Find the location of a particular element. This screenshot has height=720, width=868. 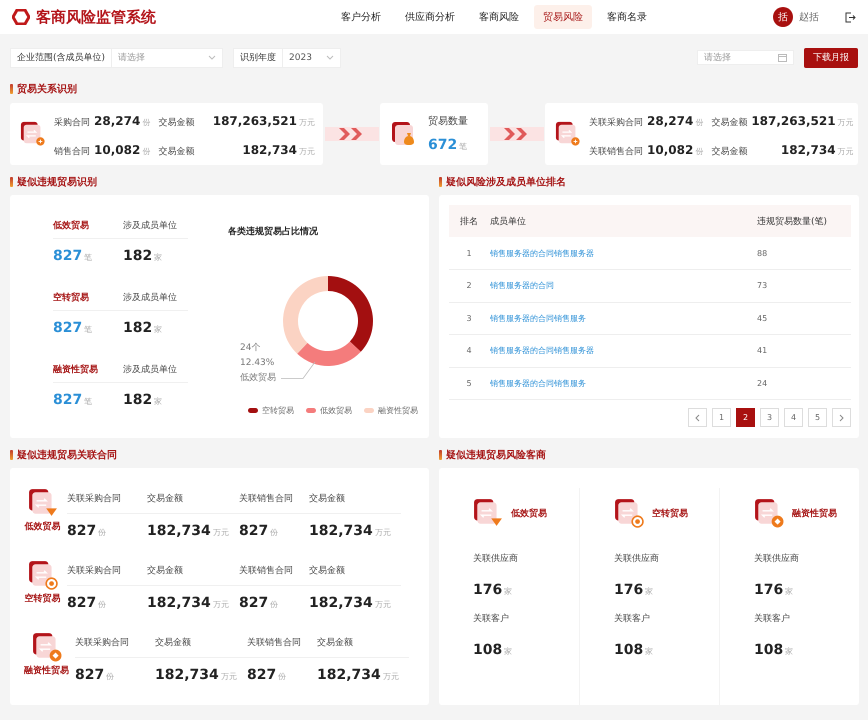

chart-title: 各类违规贸易占比情况 is located at coordinates (273, 231).